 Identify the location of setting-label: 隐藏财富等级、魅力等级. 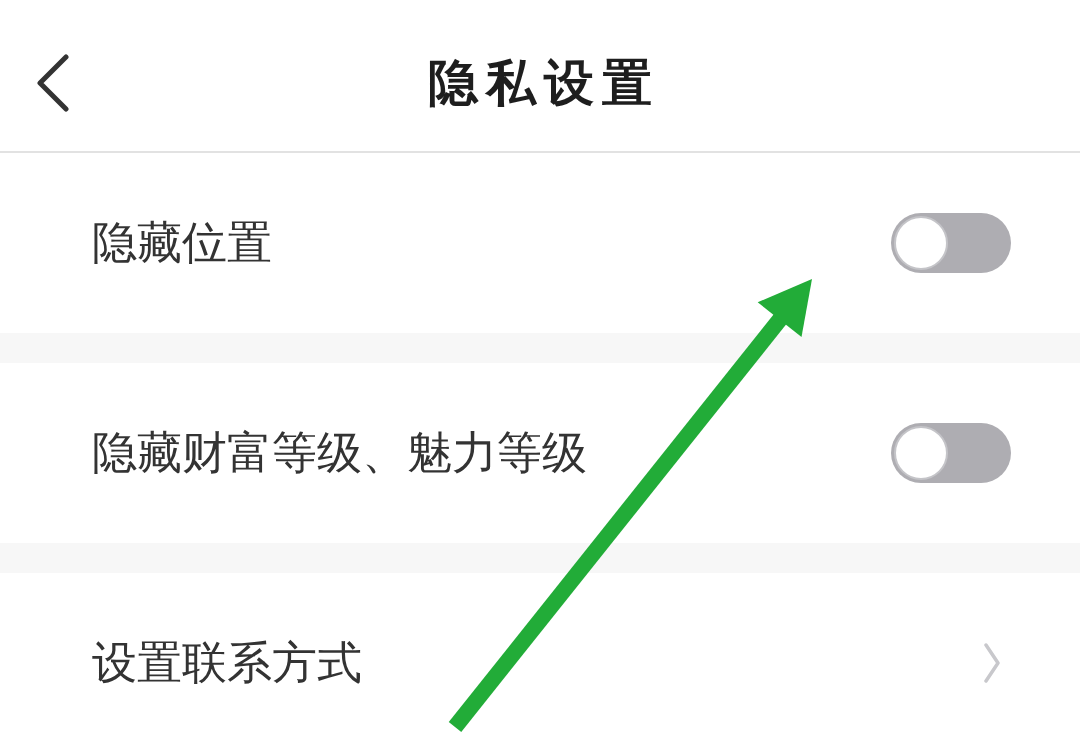
(339, 453).